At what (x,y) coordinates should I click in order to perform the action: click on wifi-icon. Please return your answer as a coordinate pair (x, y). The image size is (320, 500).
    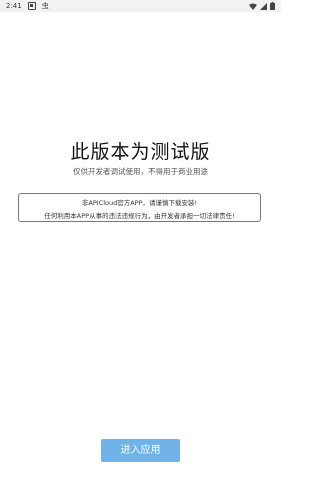
    Looking at the image, I should click on (253, 6).